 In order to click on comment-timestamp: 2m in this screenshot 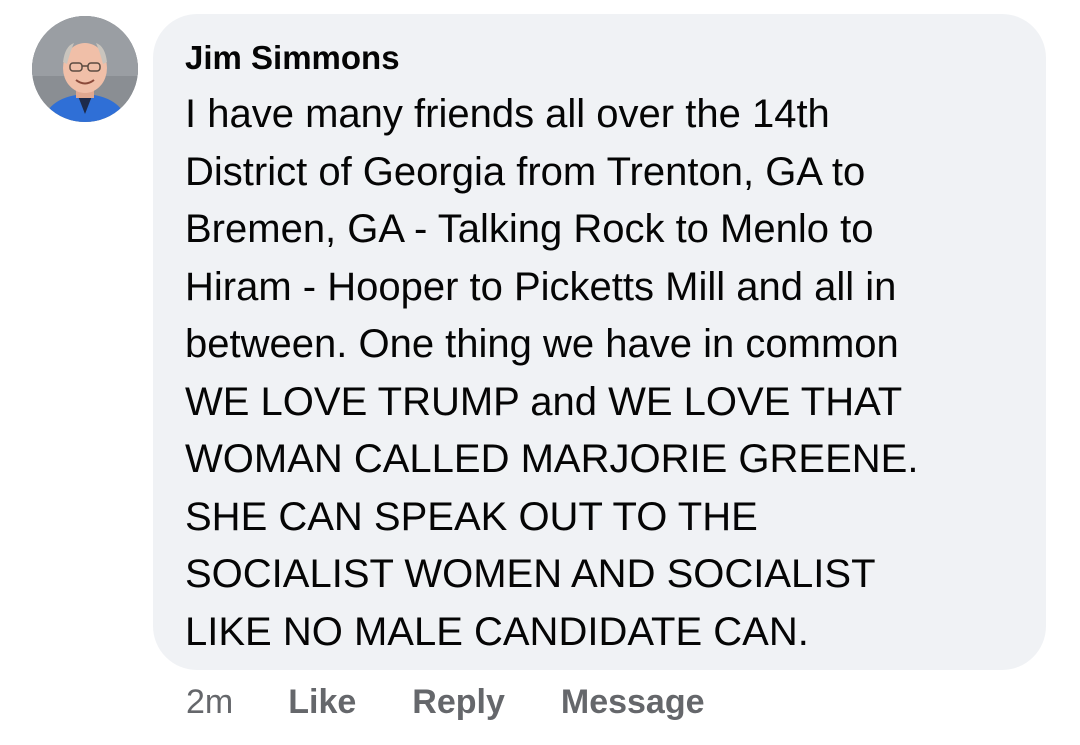, I will do `click(209, 702)`.